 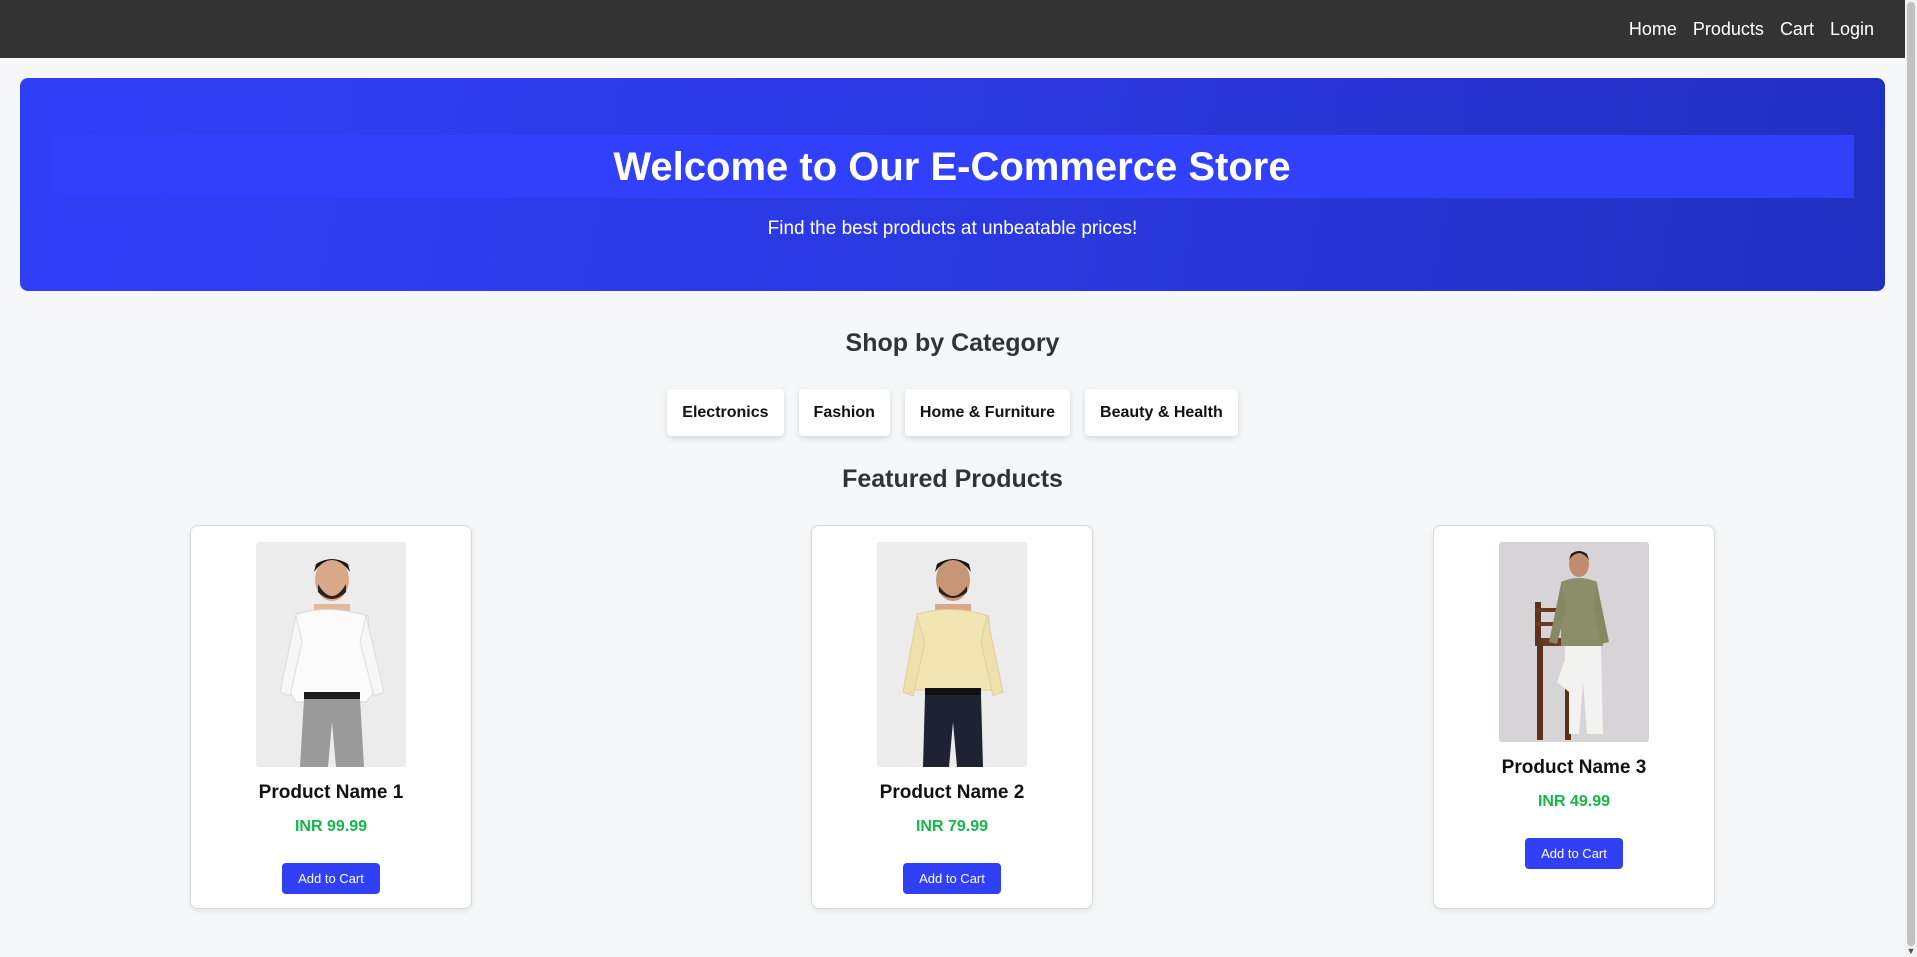 I want to click on product-name: Product Name 3, so click(x=1574, y=767).